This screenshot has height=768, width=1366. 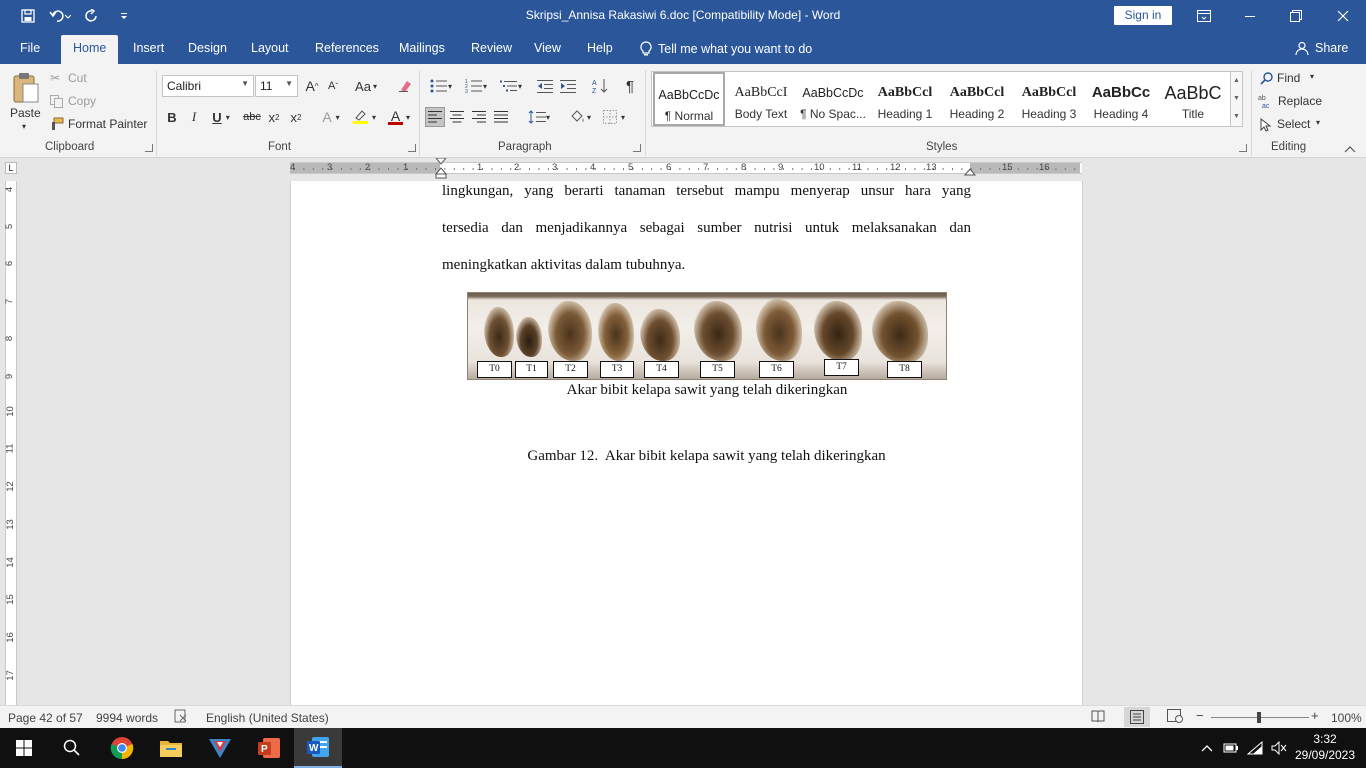 I want to click on file-explorer-icon, so click(x=171, y=748).